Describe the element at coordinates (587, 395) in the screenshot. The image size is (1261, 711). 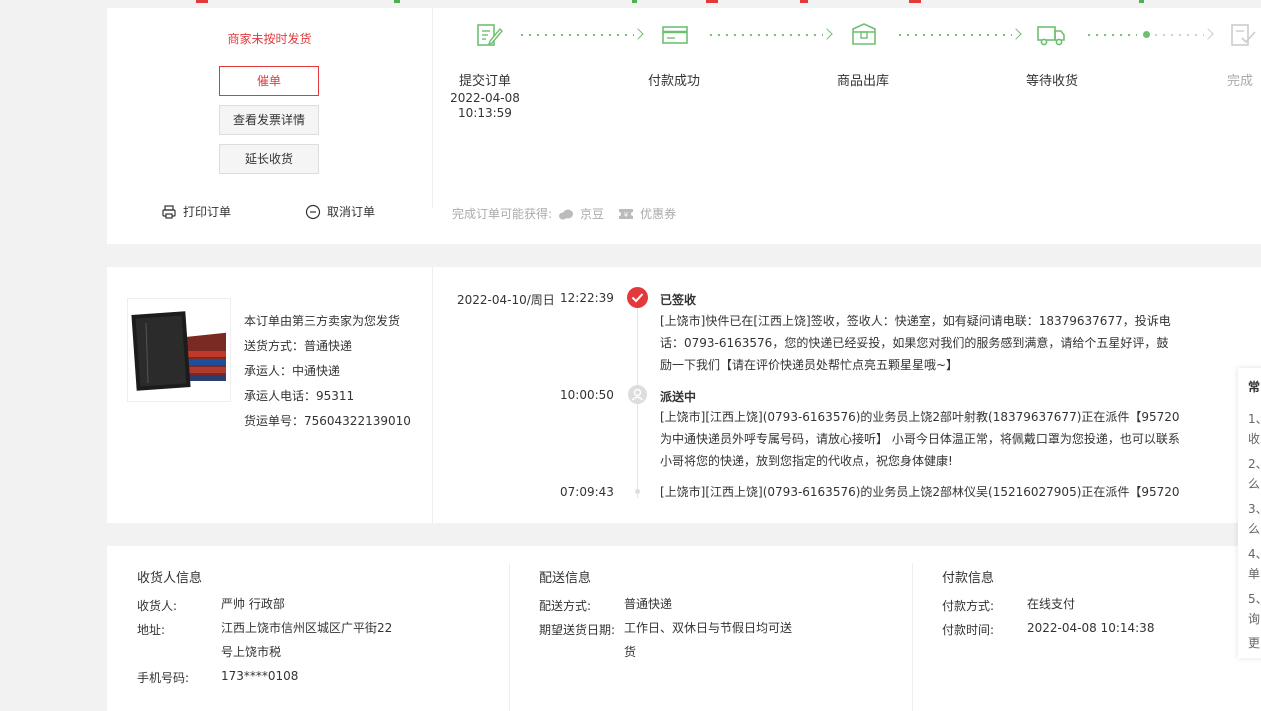
I see `tracking-time: 10:00:50` at that location.